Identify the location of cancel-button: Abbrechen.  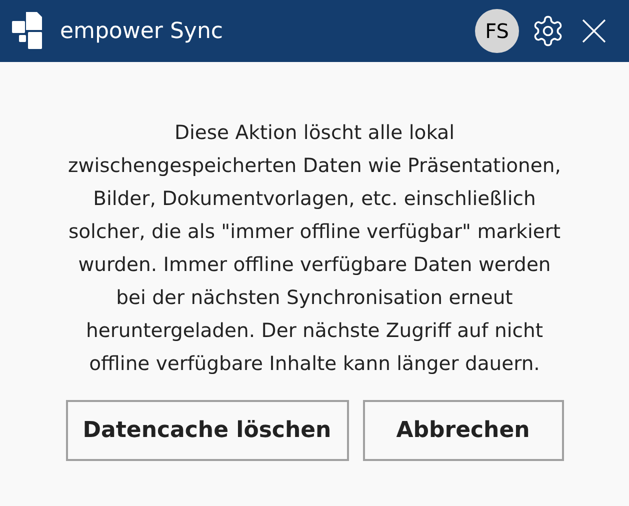
(463, 430).